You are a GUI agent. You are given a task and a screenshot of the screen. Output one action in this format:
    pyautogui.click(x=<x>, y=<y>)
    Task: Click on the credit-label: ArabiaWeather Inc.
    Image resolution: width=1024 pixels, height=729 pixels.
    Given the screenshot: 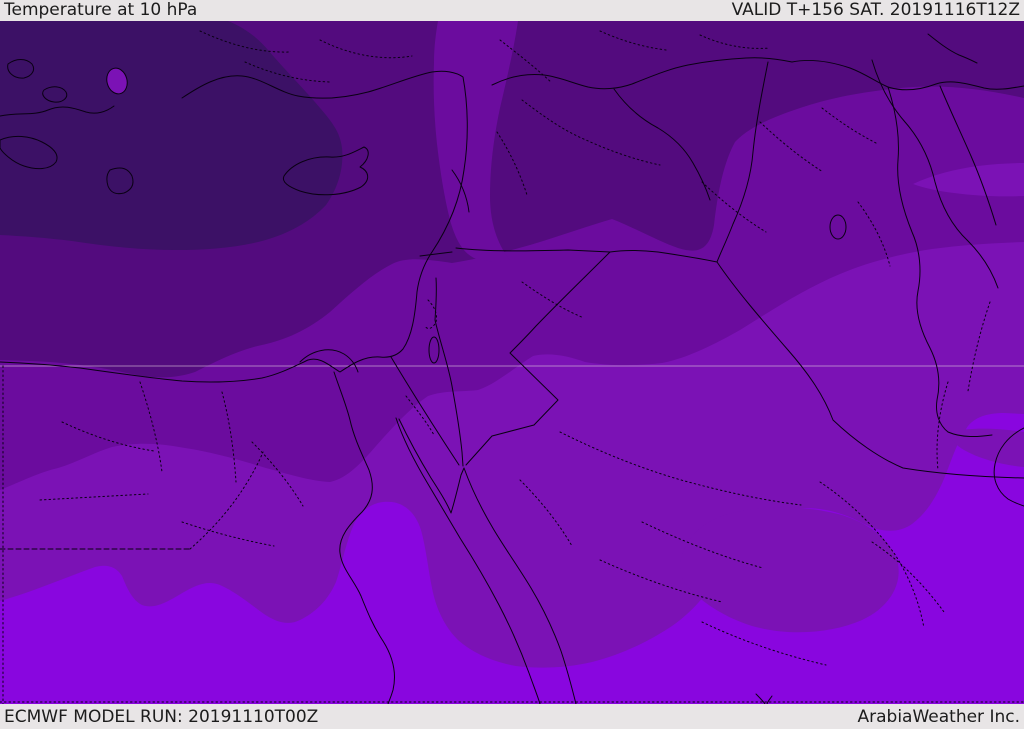 What is the action you would take?
    pyautogui.click(x=939, y=717)
    